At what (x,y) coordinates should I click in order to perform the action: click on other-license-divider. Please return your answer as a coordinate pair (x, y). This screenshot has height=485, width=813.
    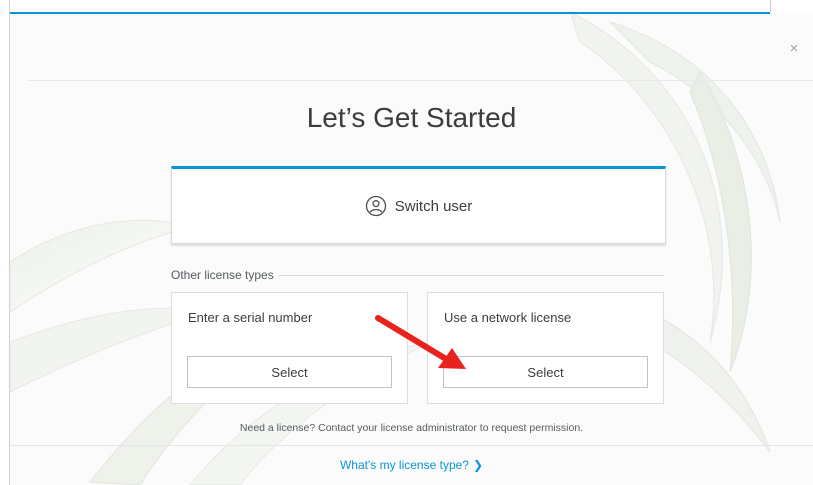
    Looking at the image, I should click on (470, 275).